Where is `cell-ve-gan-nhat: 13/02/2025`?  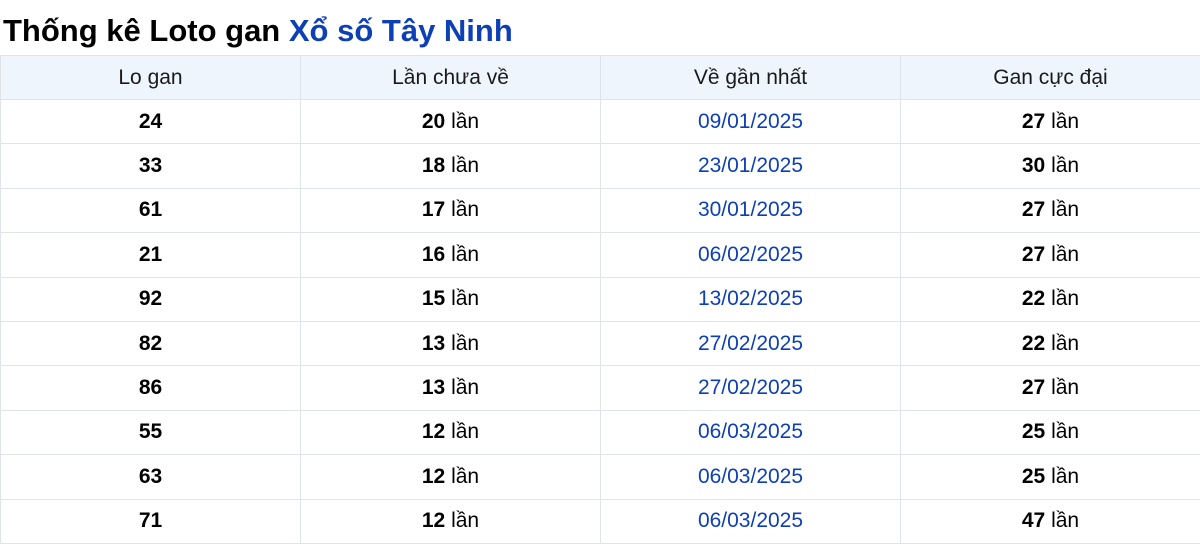
cell-ve-gan-nhat: 13/02/2025 is located at coordinates (751, 299).